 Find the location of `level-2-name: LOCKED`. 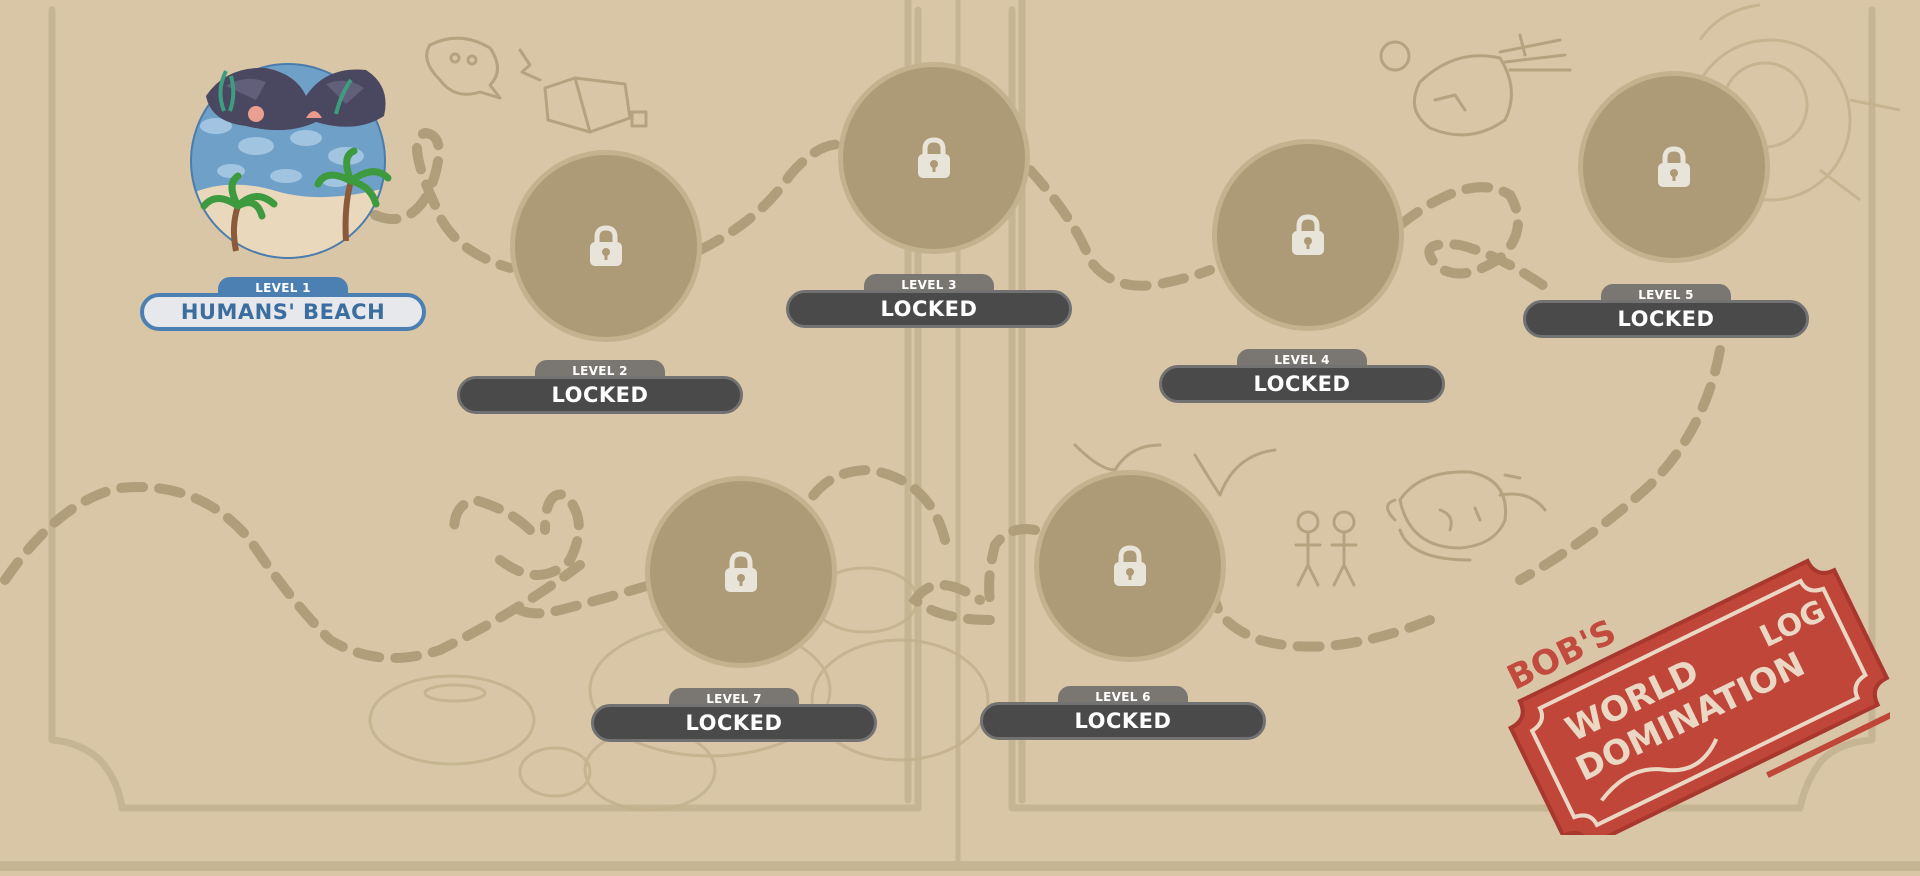

level-2-name: LOCKED is located at coordinates (600, 395).